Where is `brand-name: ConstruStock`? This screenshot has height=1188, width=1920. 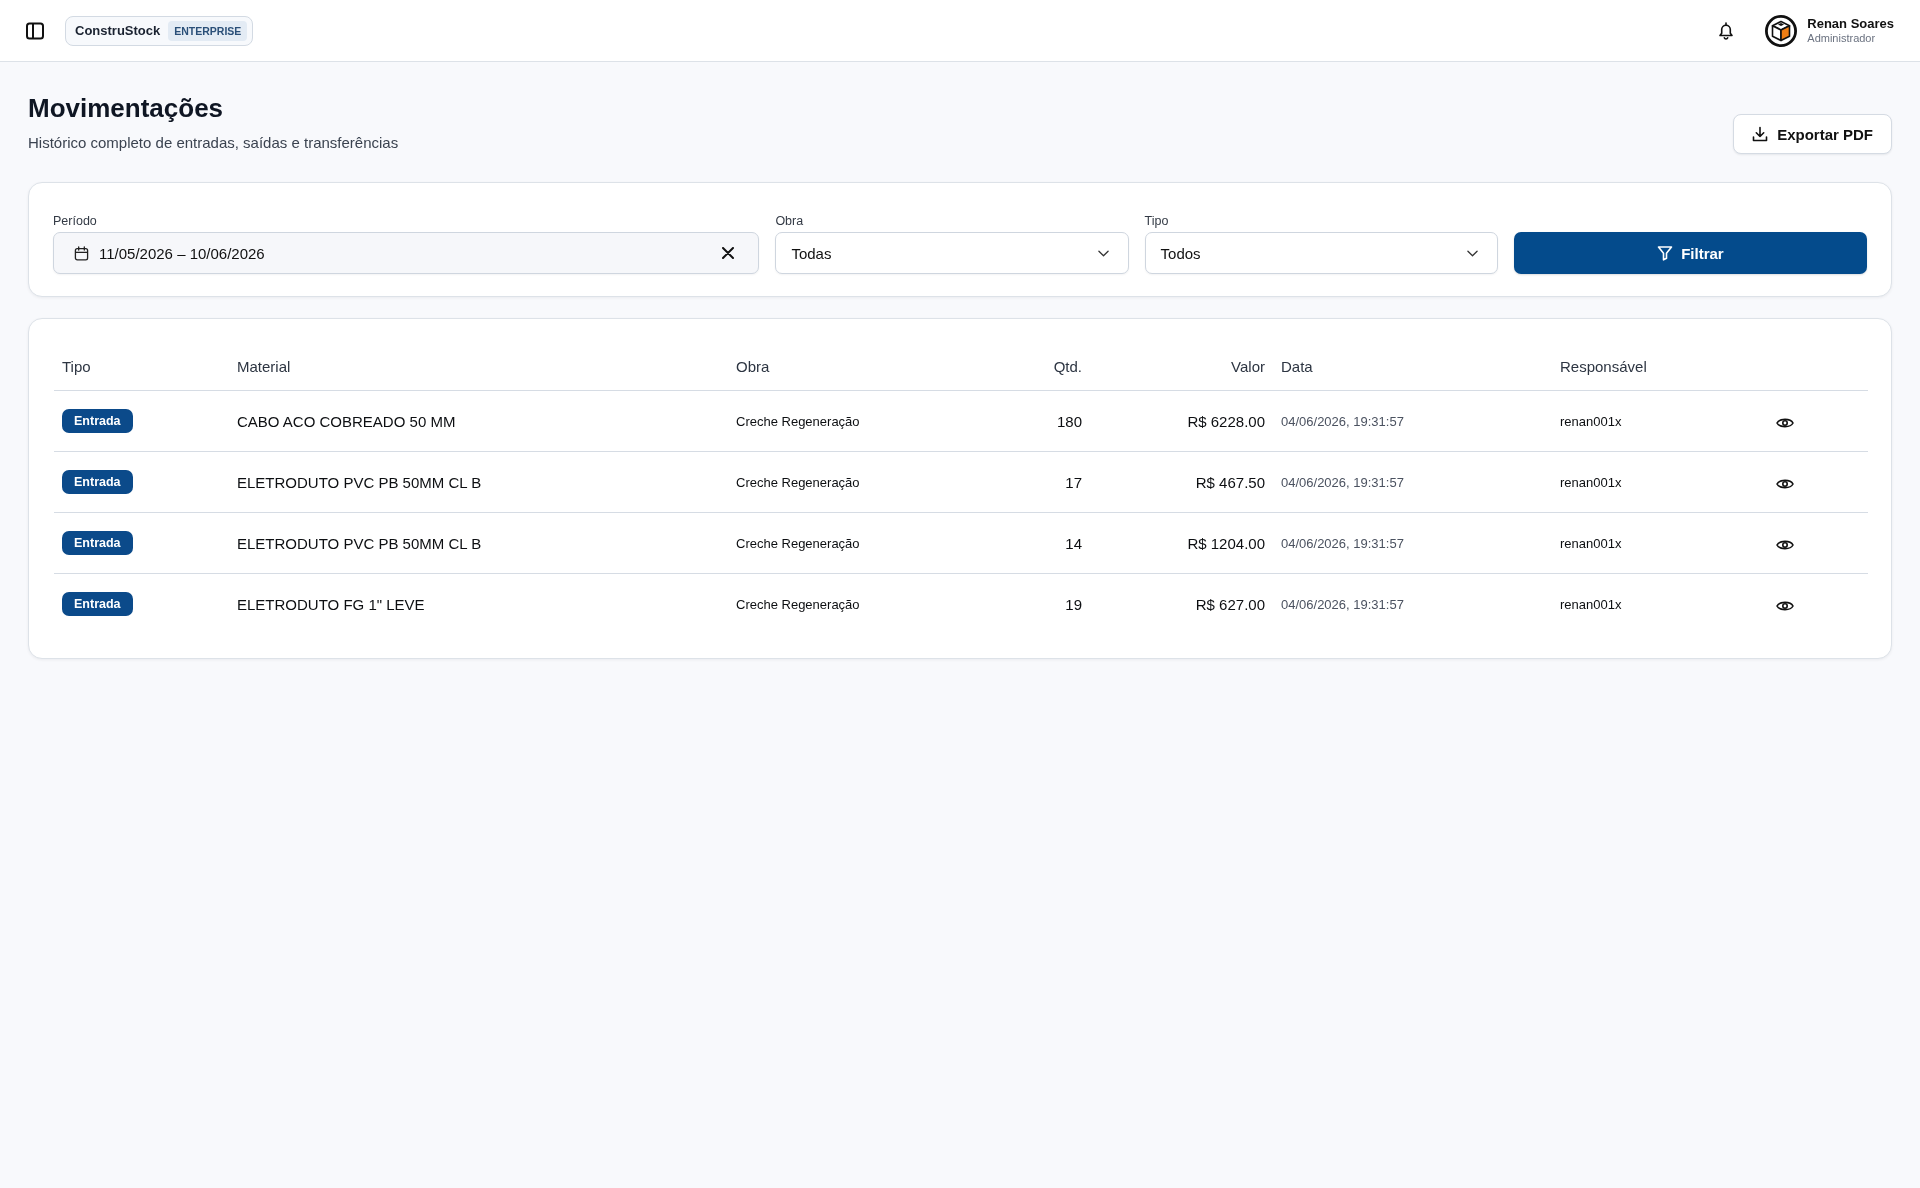
brand-name: ConstruStock is located at coordinates (118, 30).